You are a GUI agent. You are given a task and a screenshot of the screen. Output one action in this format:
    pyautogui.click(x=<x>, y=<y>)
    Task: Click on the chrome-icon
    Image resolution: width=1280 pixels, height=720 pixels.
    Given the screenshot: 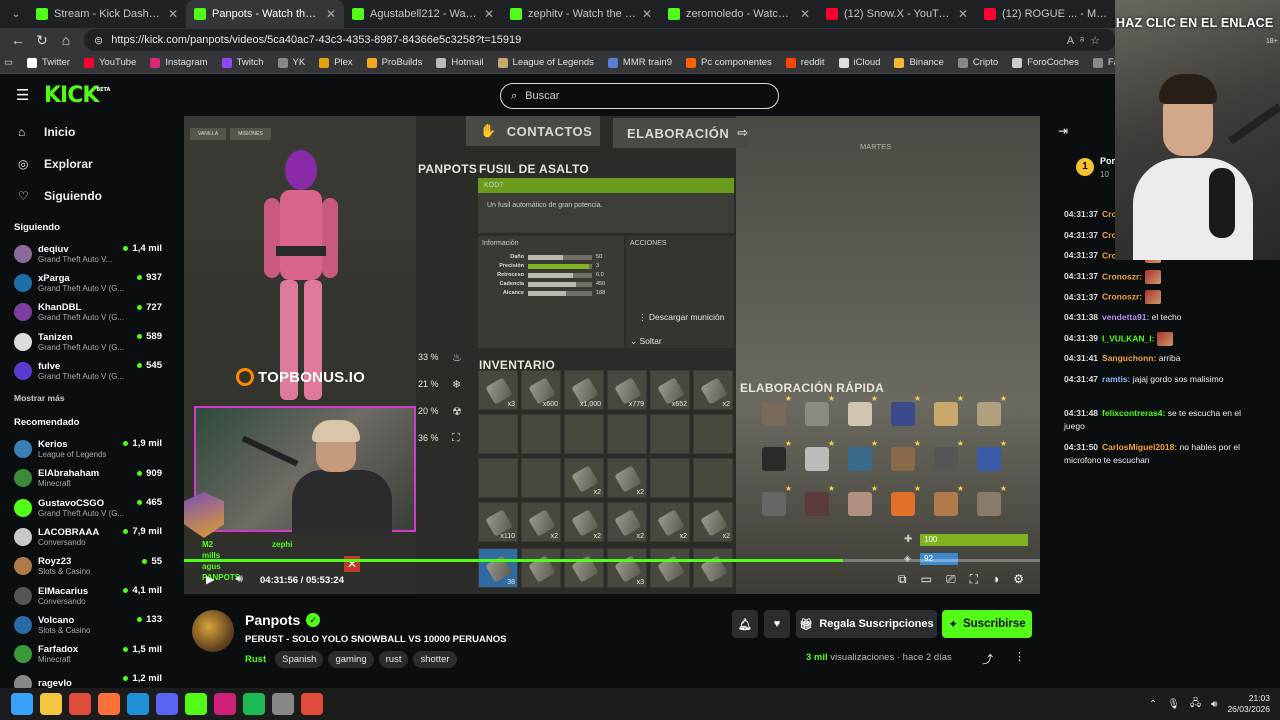 What is the action you would take?
    pyautogui.click(x=80, y=704)
    